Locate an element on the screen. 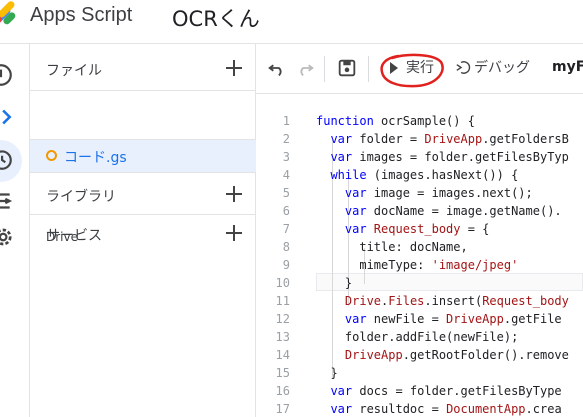  code-token: function is located at coordinates (349, 121).